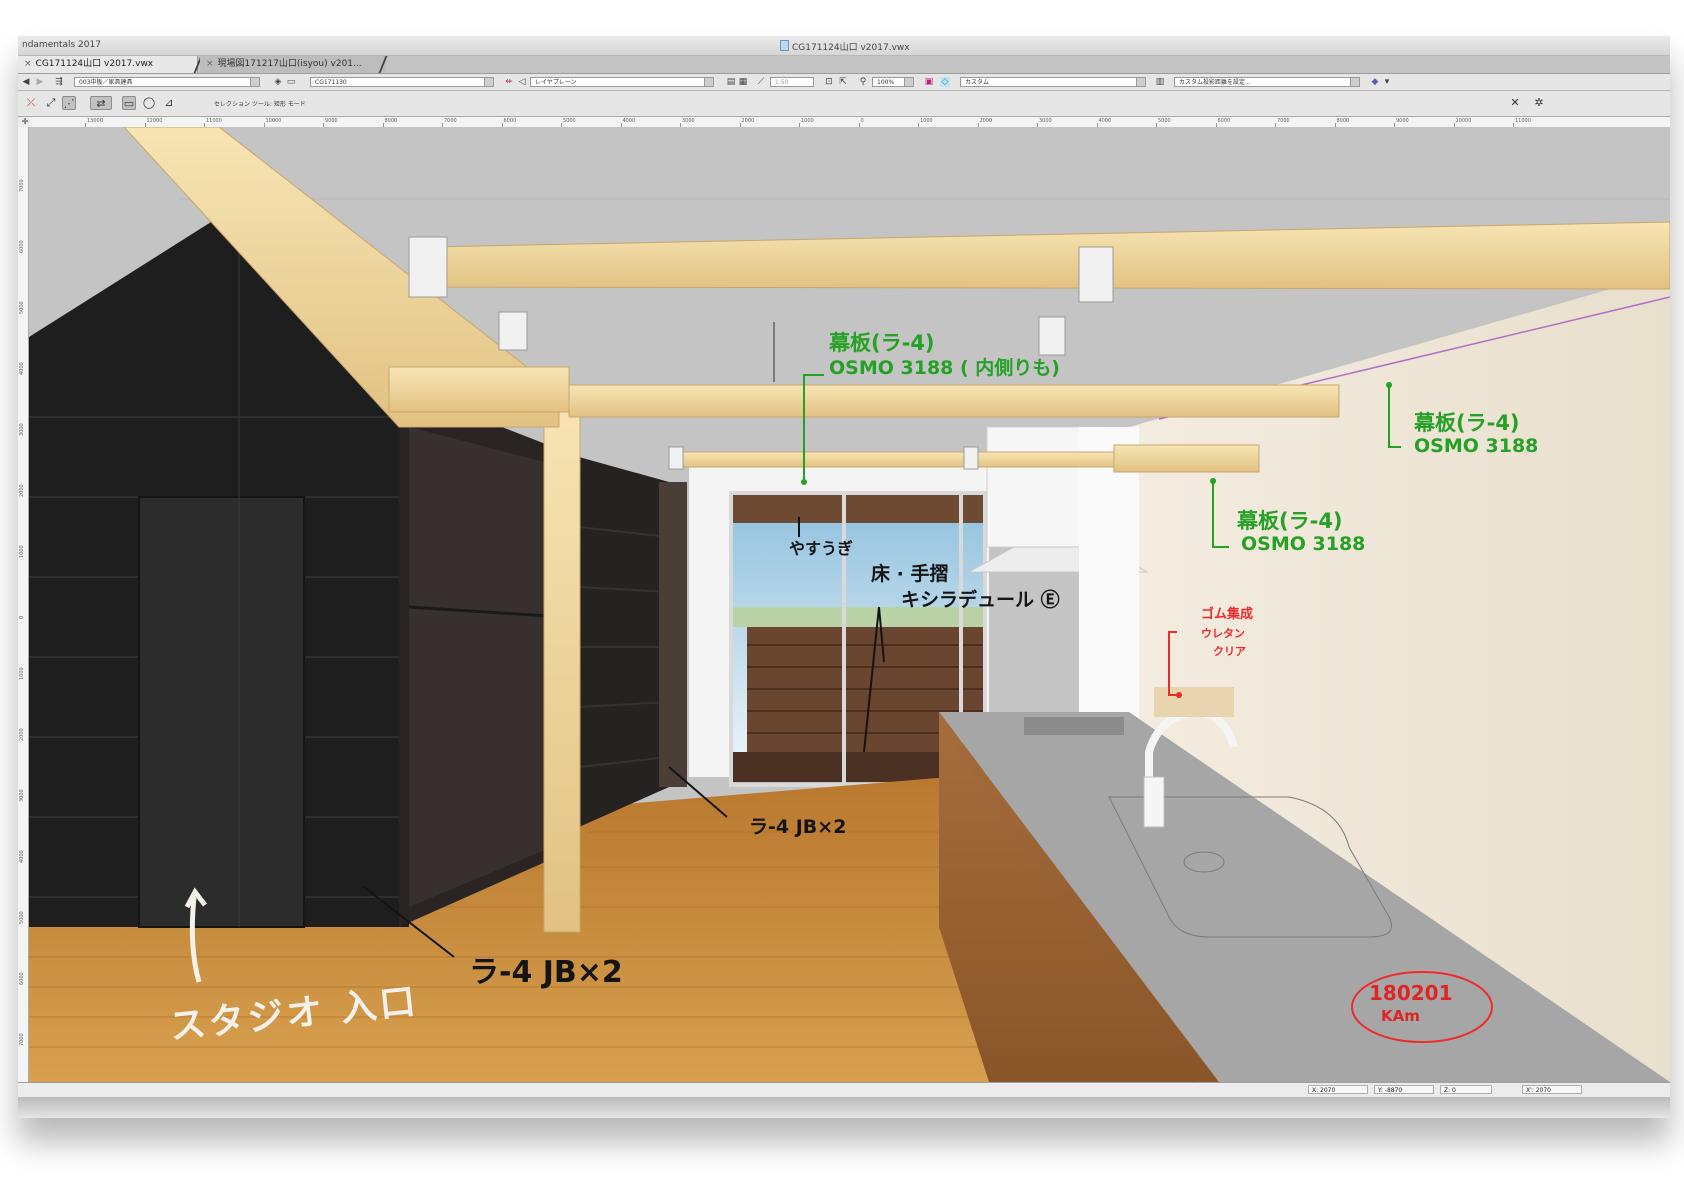  What do you see at coordinates (1404, 1089) in the screenshot?
I see `y-coordinate: Y: -8870` at bounding box center [1404, 1089].